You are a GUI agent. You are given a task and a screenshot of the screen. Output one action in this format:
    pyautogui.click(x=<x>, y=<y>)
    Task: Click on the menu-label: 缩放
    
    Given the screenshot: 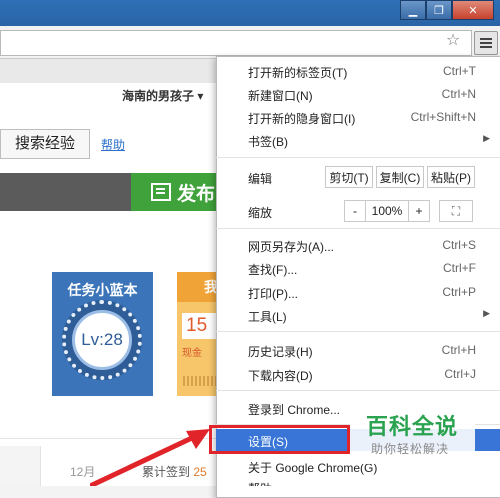 What is the action you would take?
    pyautogui.click(x=260, y=213)
    